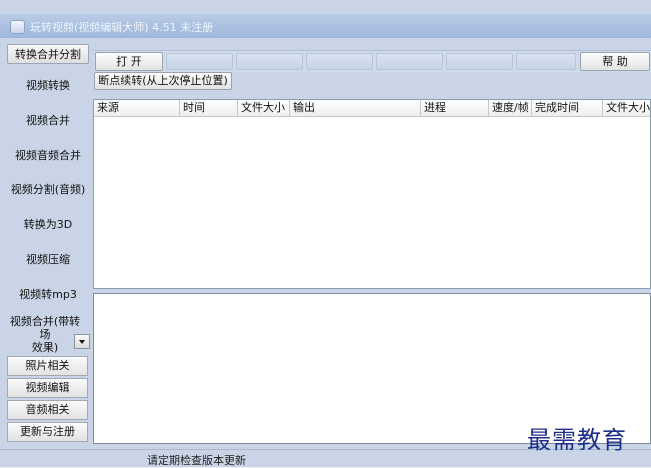 The width and height of the screenshot is (651, 468). What do you see at coordinates (325, 26) in the screenshot?
I see `title-bar: 玩转视频(视频编辑大师) 4.51 未注册` at bounding box center [325, 26].